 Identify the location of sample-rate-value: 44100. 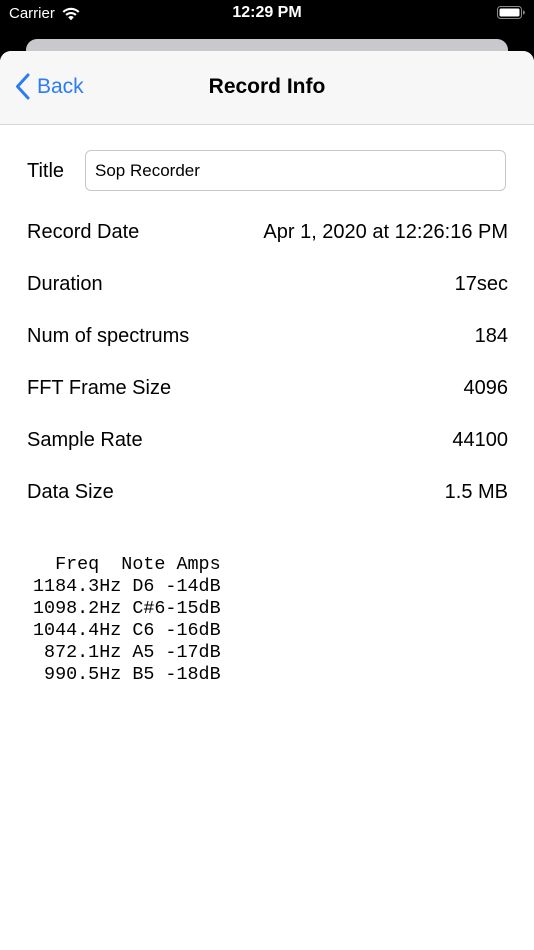
(480, 440).